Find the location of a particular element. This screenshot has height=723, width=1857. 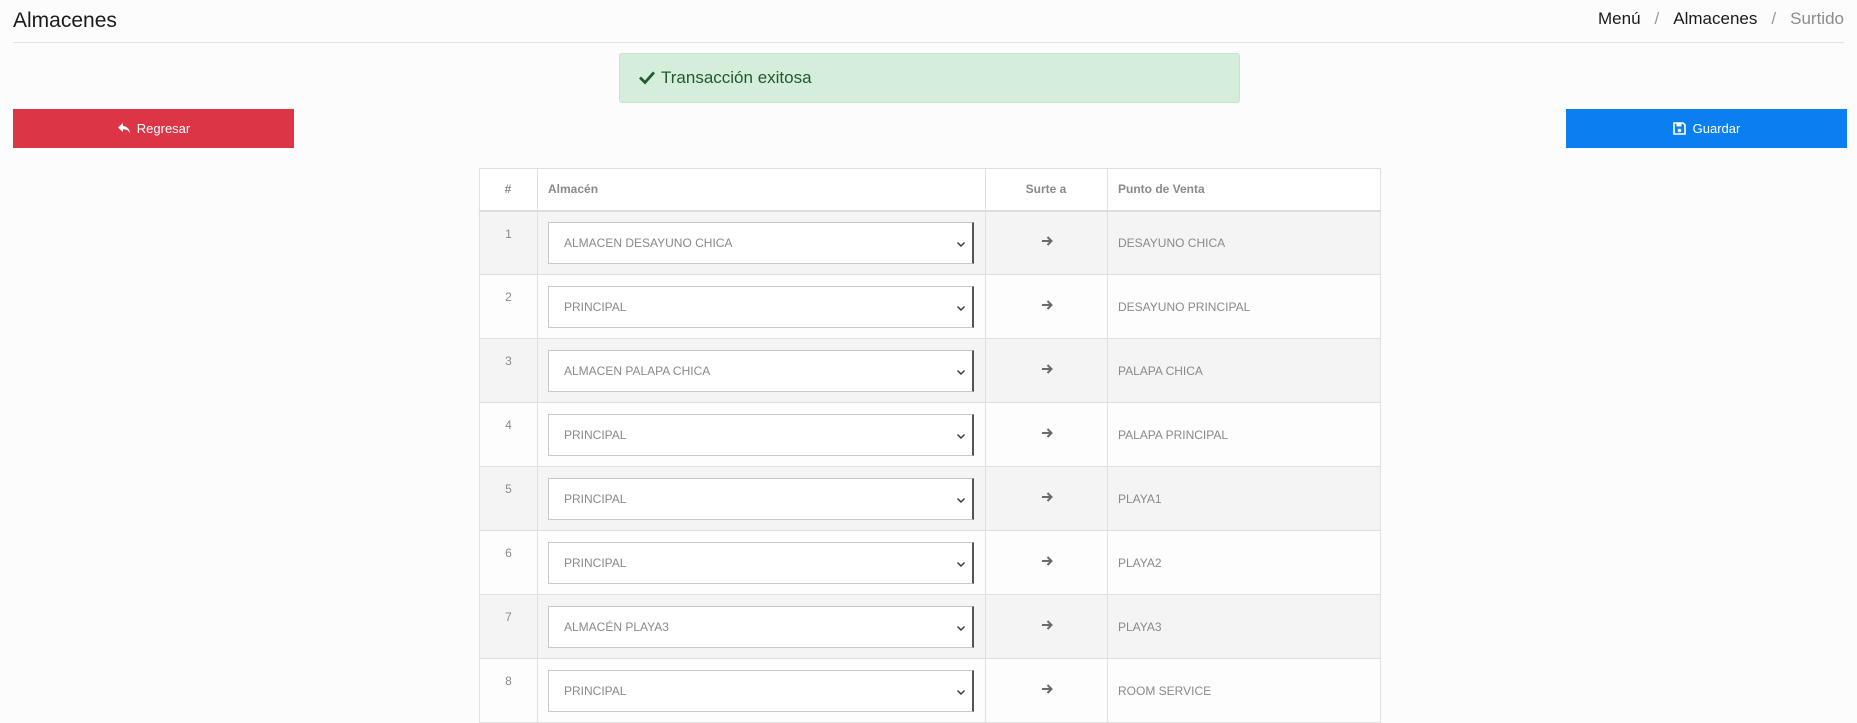

table-row: 7 ALMACÉN PLAYA3 PLAYA3 is located at coordinates (930, 626).